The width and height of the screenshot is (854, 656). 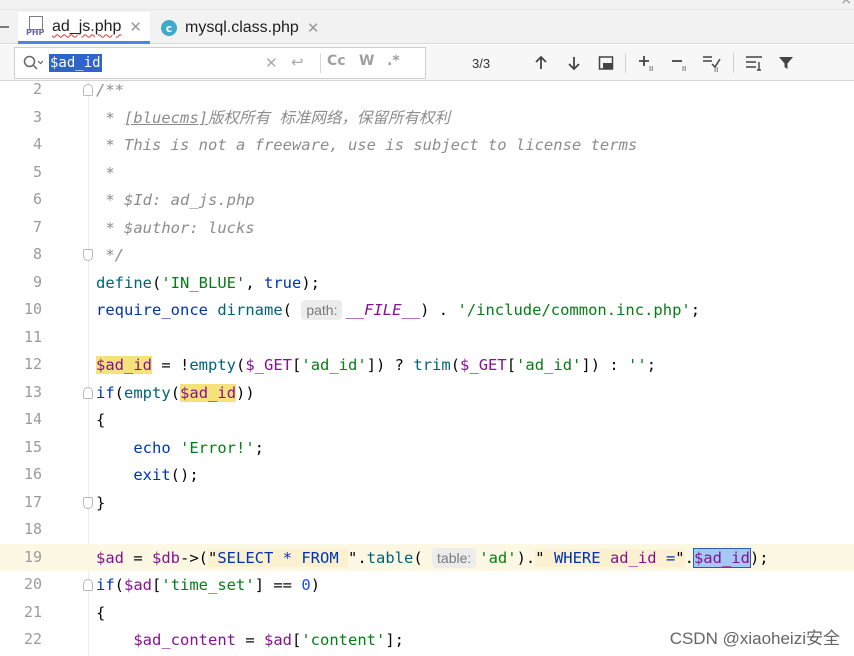 I want to click on clear-search-icon: ✕, so click(x=271, y=63).